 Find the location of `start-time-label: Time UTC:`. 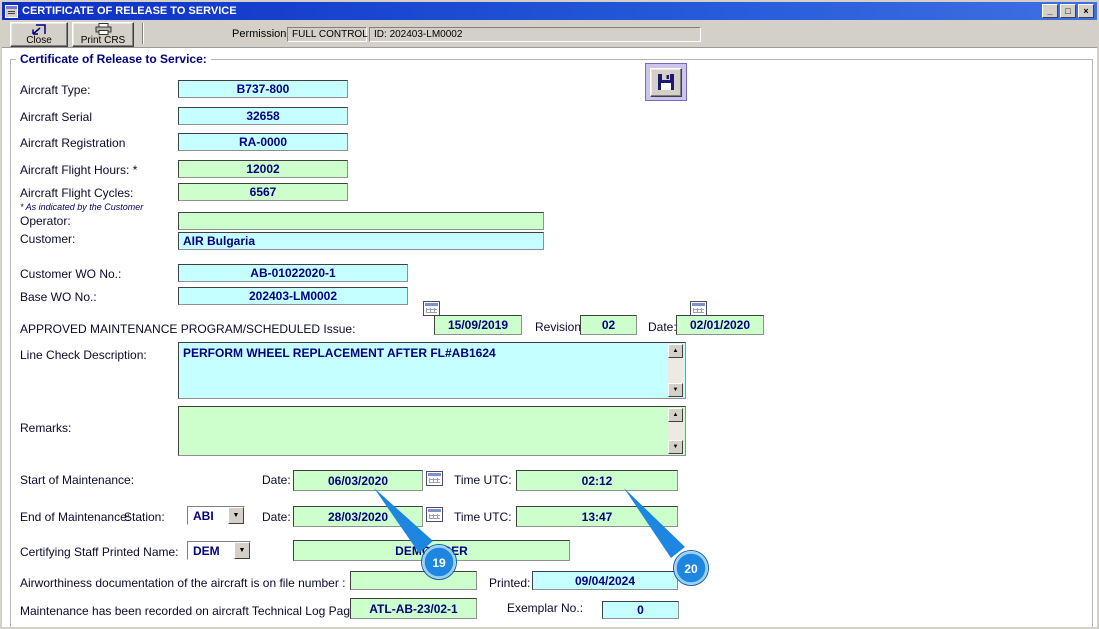

start-time-label: Time UTC: is located at coordinates (483, 480).